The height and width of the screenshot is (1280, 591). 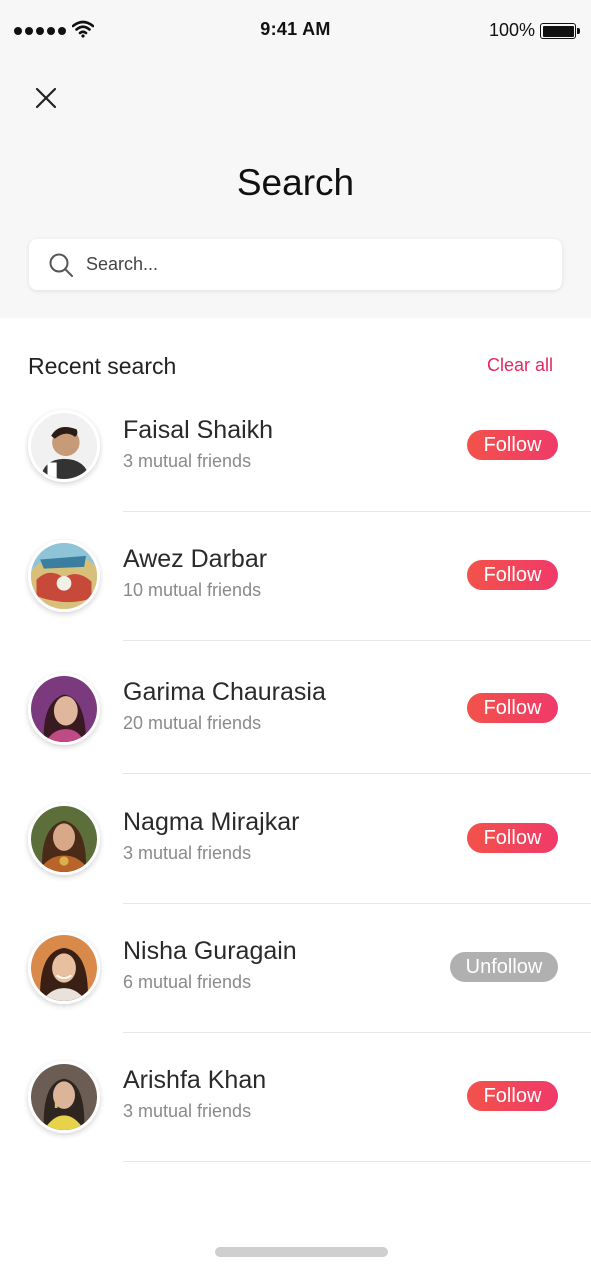 I want to click on user-name: Awez Darbar, so click(x=195, y=559).